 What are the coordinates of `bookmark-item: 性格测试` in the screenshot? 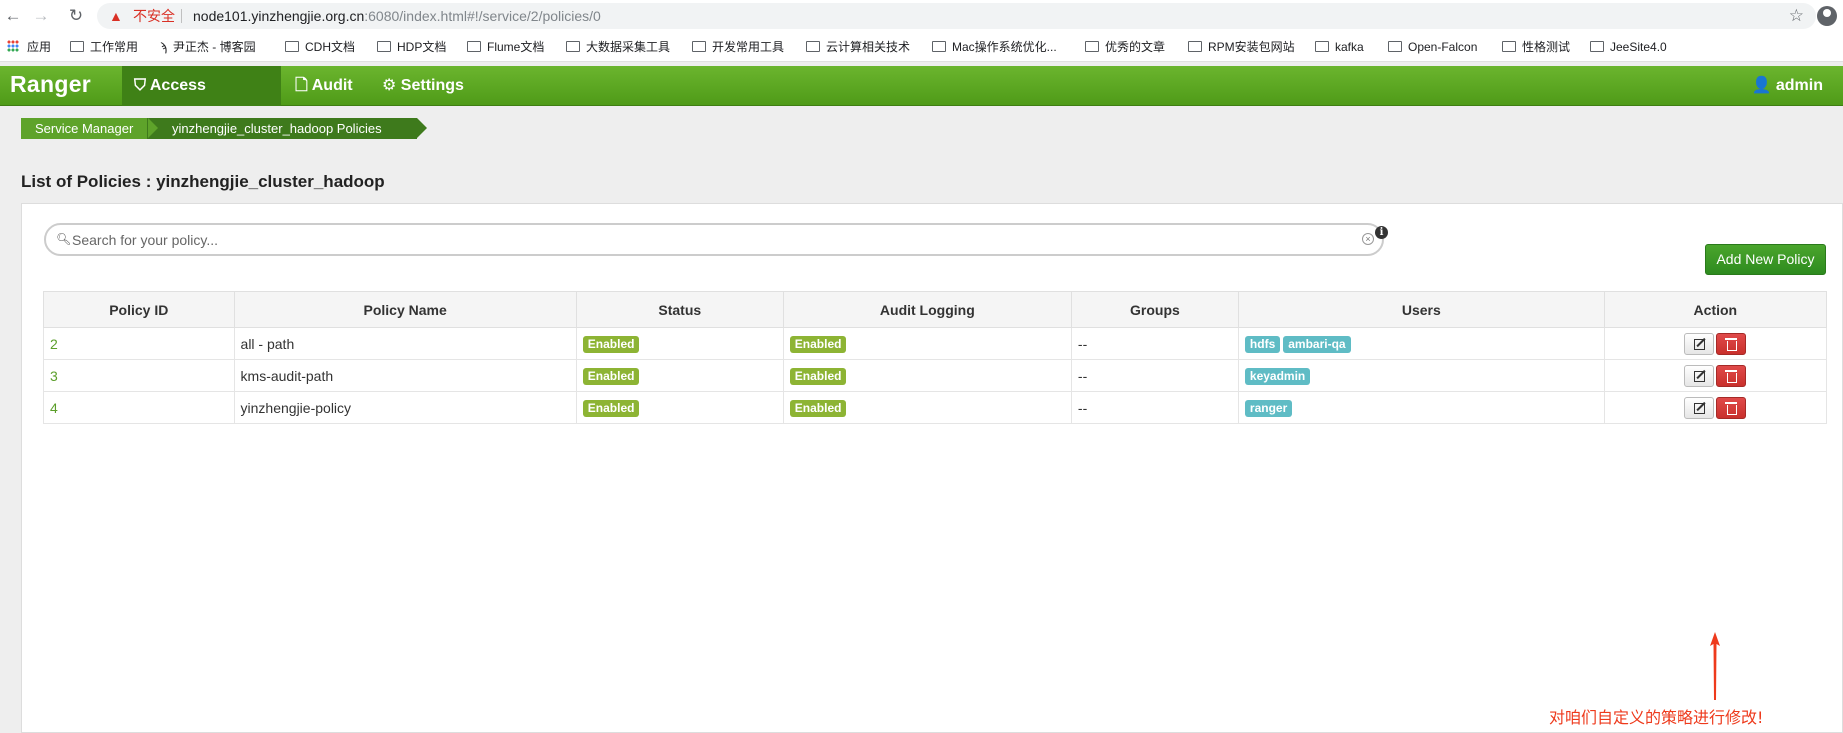 It's located at (1536, 47).